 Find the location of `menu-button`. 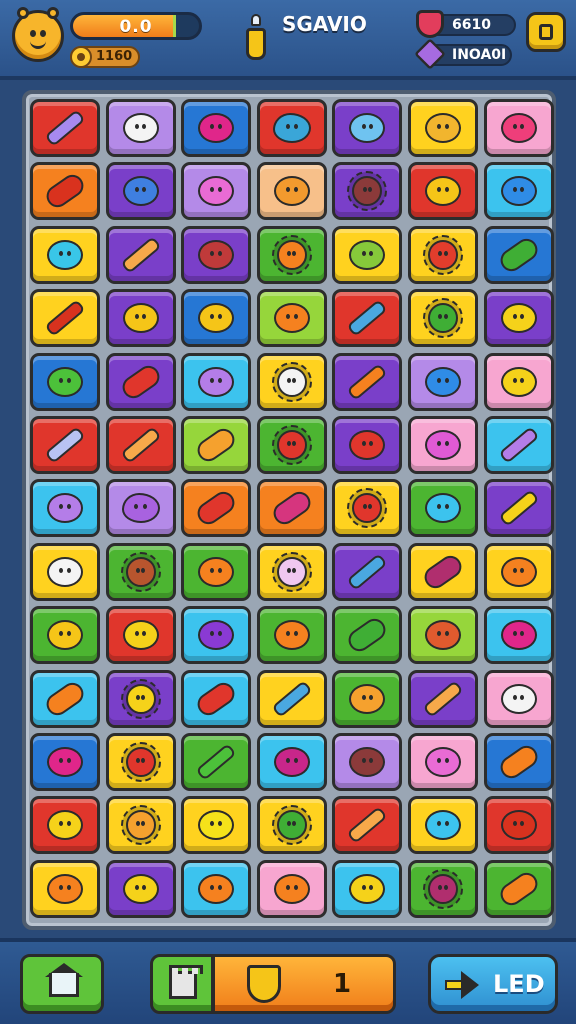

menu-button is located at coordinates (546, 32).